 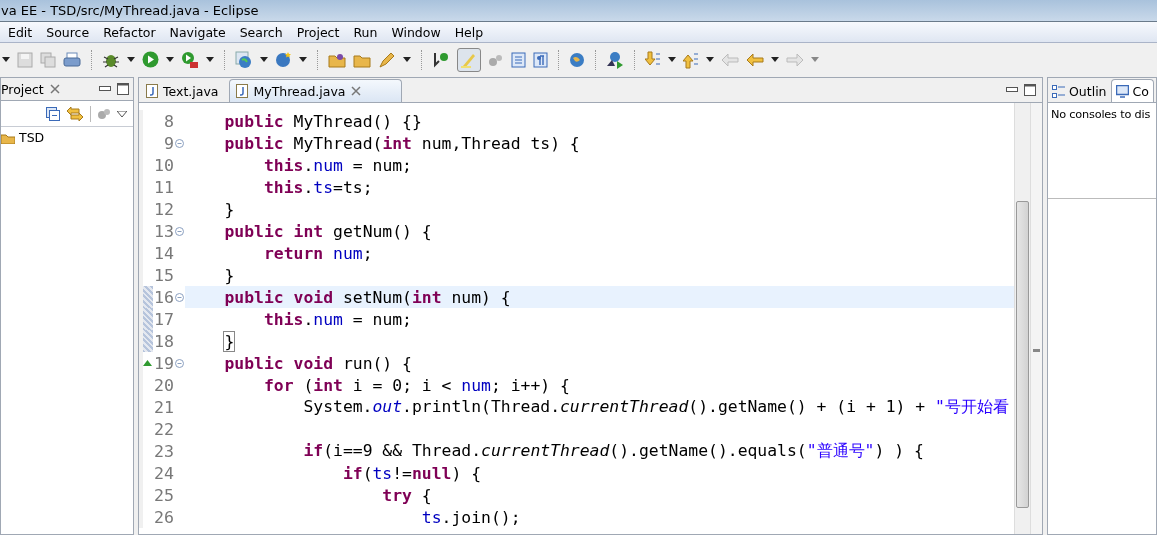 I want to click on line-number: 20, so click(x=164, y=385).